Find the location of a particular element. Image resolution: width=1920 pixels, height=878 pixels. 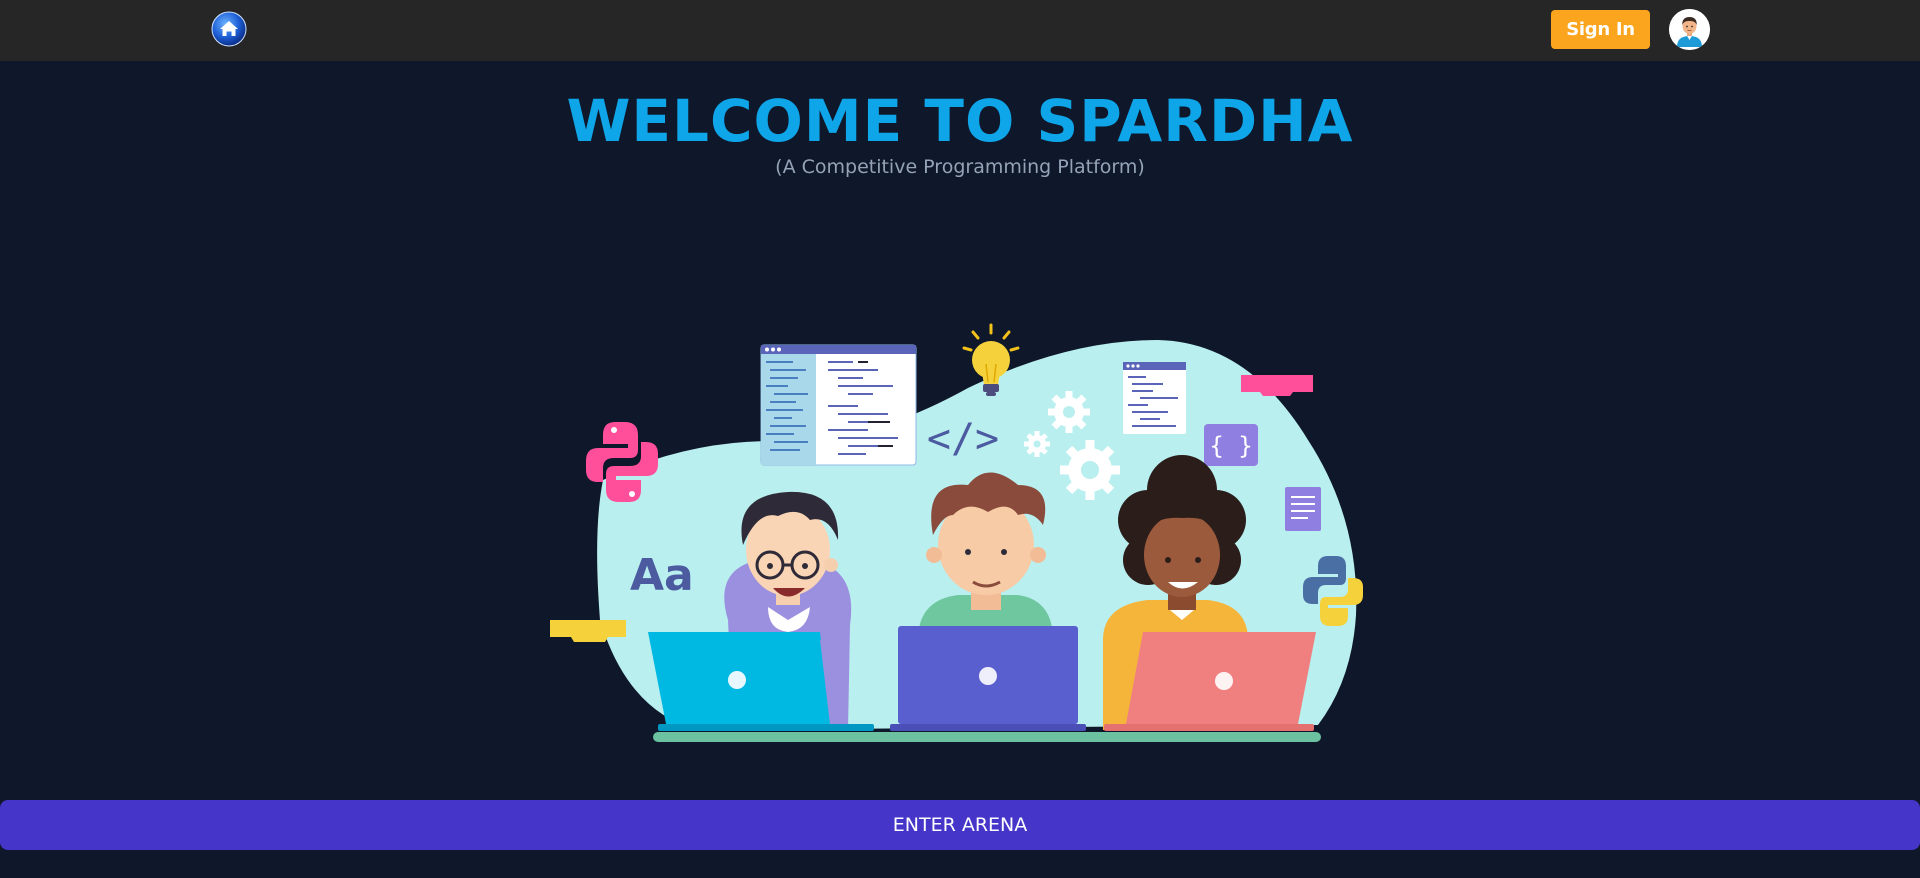

font-sample-icon: Aa is located at coordinates (662, 575).